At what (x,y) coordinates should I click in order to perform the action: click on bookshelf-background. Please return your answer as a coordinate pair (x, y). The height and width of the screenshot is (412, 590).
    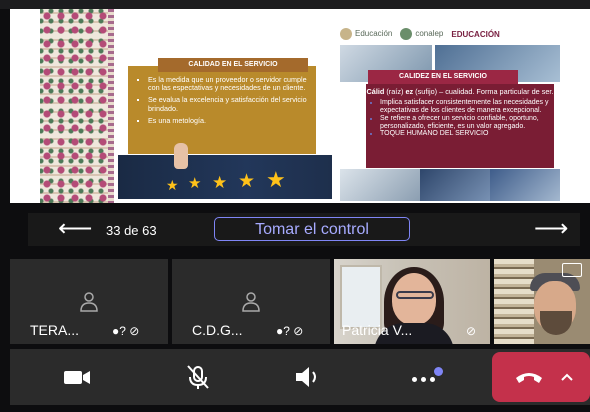
    Looking at the image, I should click on (514, 301).